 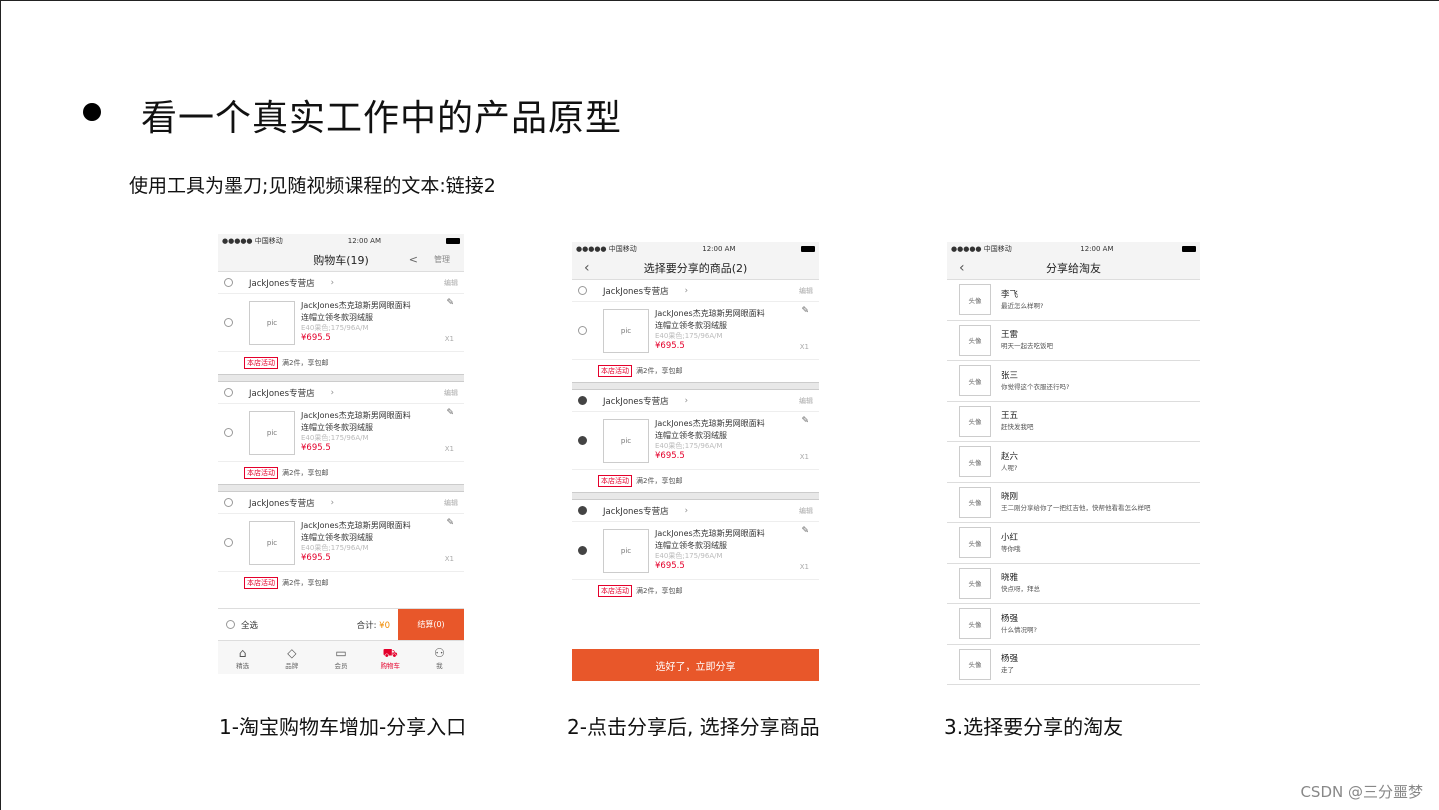 I want to click on store-name: JackJones专营店, so click(x=282, y=503).